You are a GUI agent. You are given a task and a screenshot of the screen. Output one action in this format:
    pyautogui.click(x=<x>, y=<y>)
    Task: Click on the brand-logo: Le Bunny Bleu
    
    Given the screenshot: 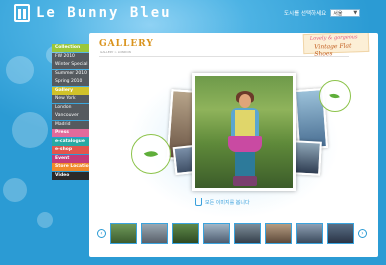 What is the action you would take?
    pyautogui.click(x=93, y=13)
    